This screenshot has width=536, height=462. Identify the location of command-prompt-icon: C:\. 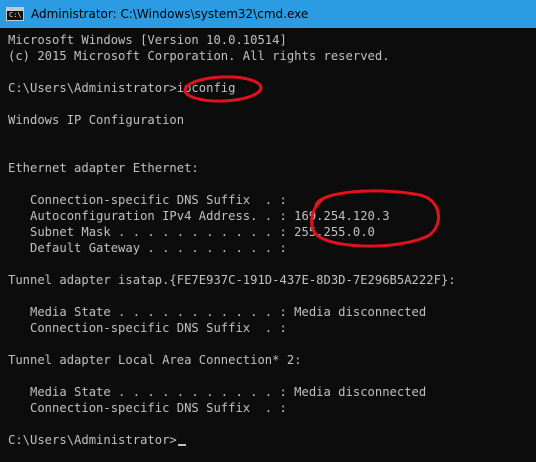
(15, 14).